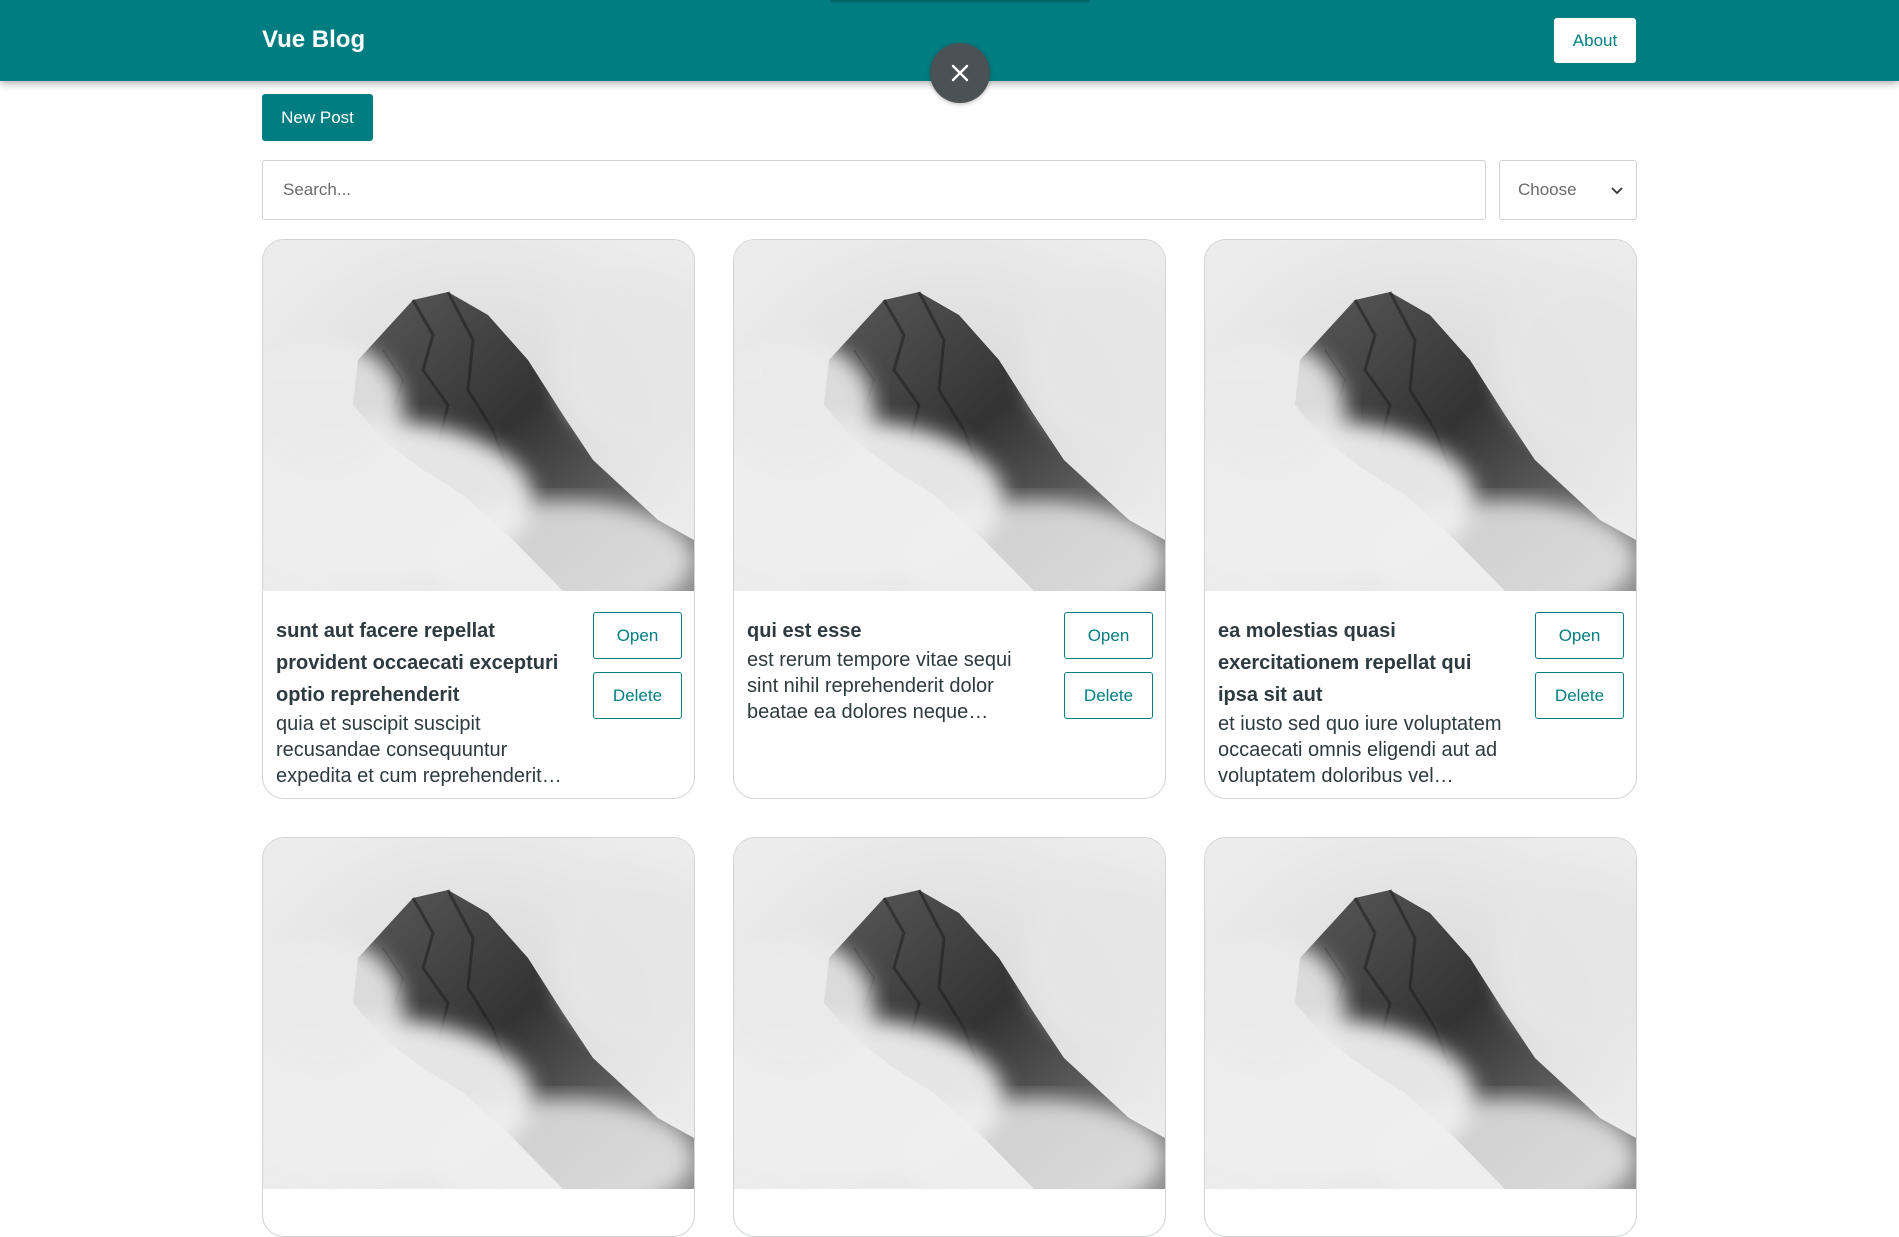 The image size is (1899, 1237). I want to click on drawer-handle, so click(960, 2).